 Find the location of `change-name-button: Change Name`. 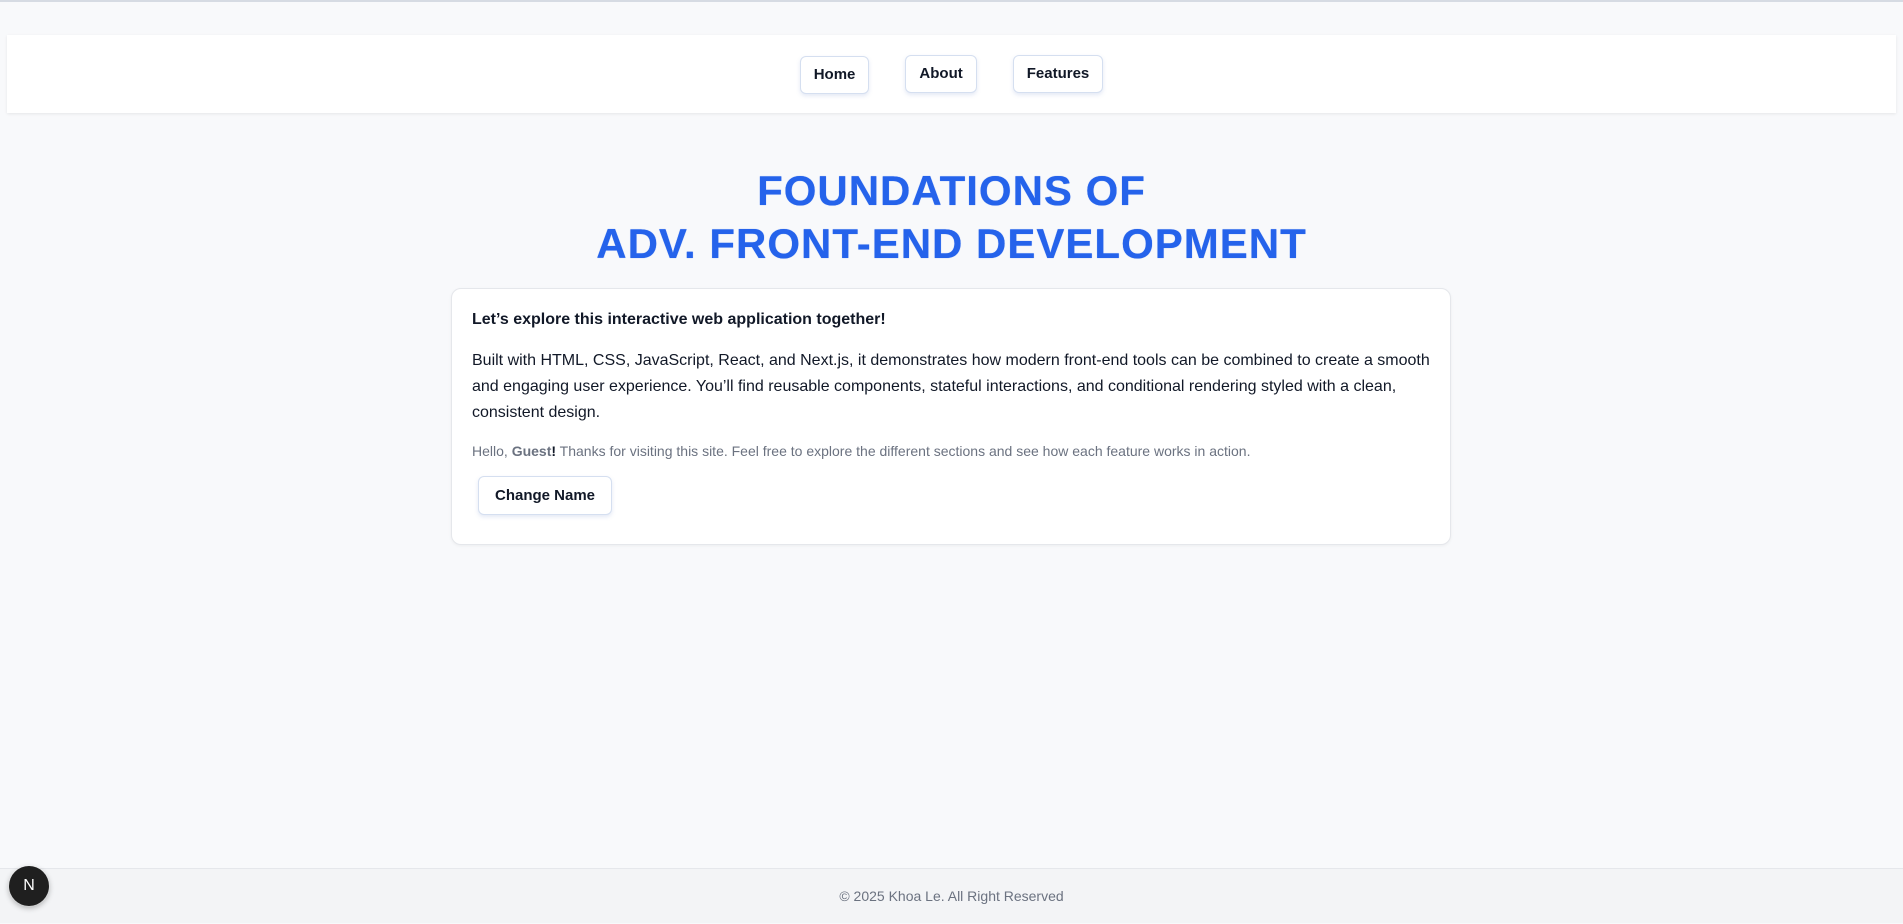

change-name-button: Change Name is located at coordinates (545, 495).